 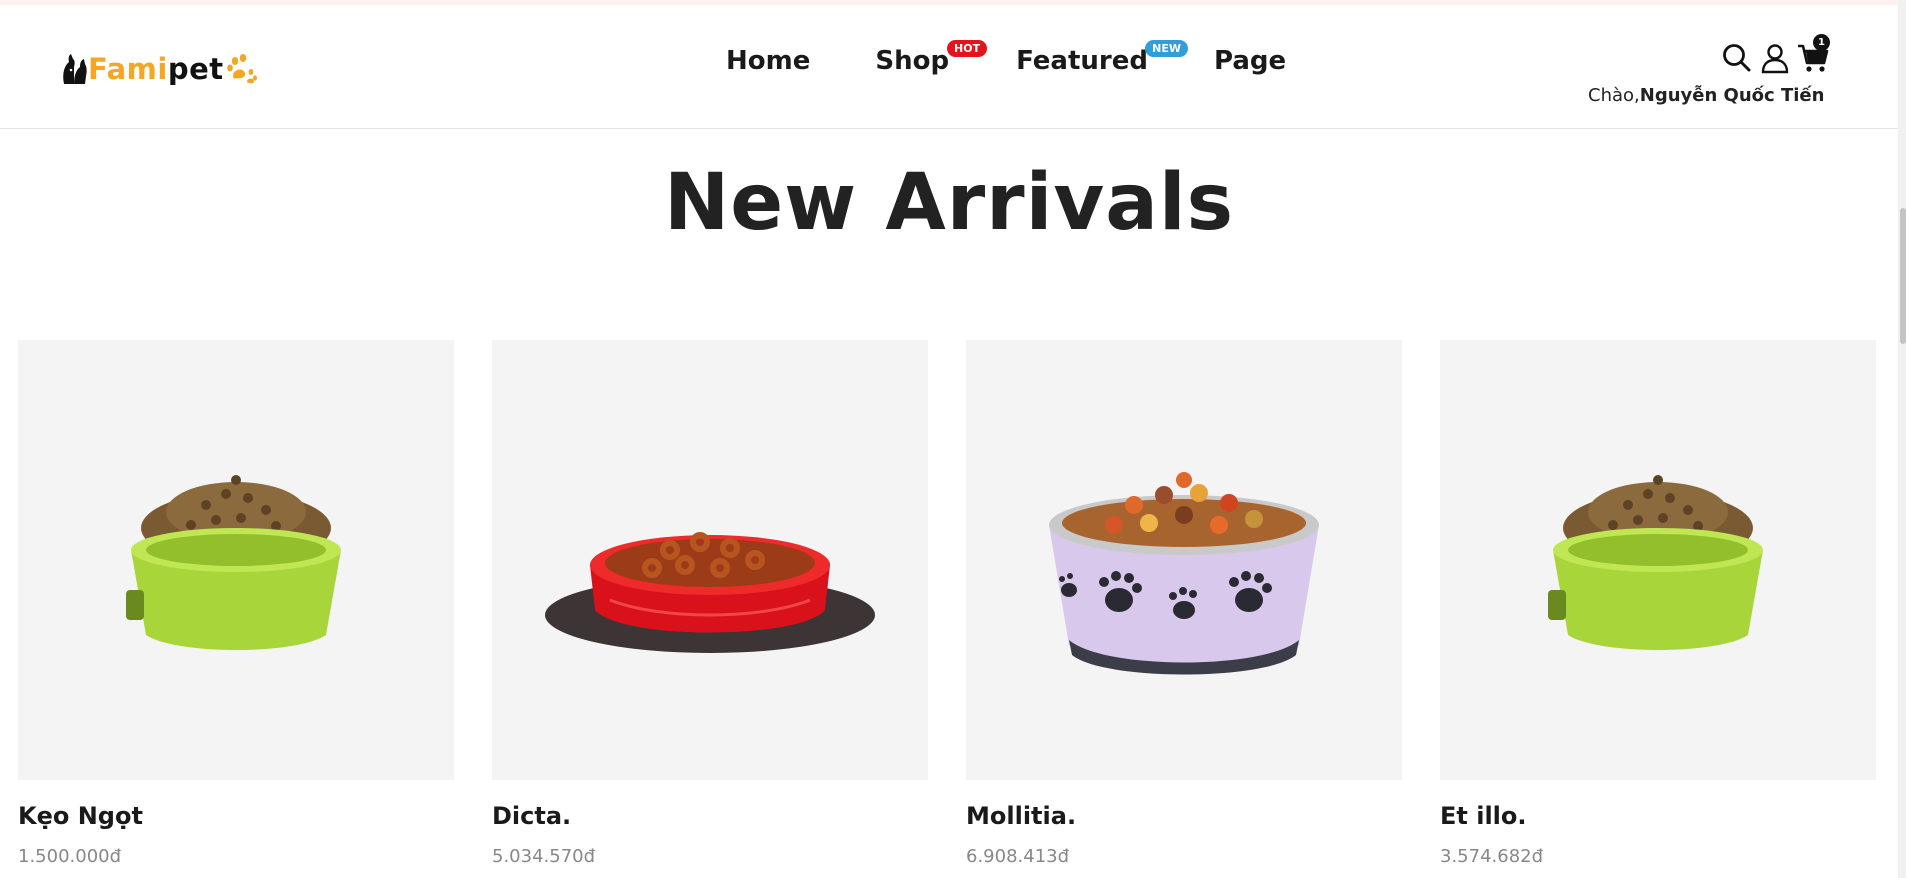 I want to click on paw-icon, so click(x=241, y=69).